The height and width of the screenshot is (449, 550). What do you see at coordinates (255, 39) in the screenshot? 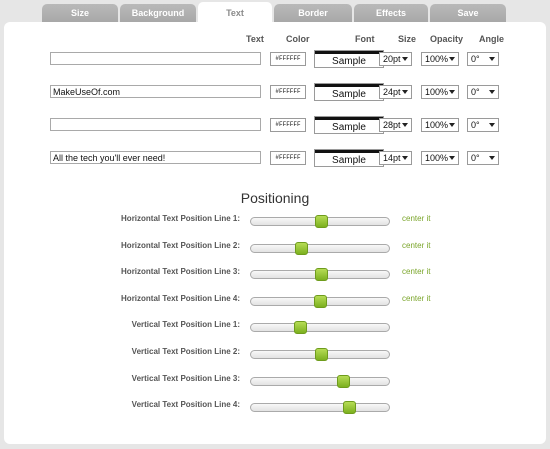
I see `header-text: Text` at bounding box center [255, 39].